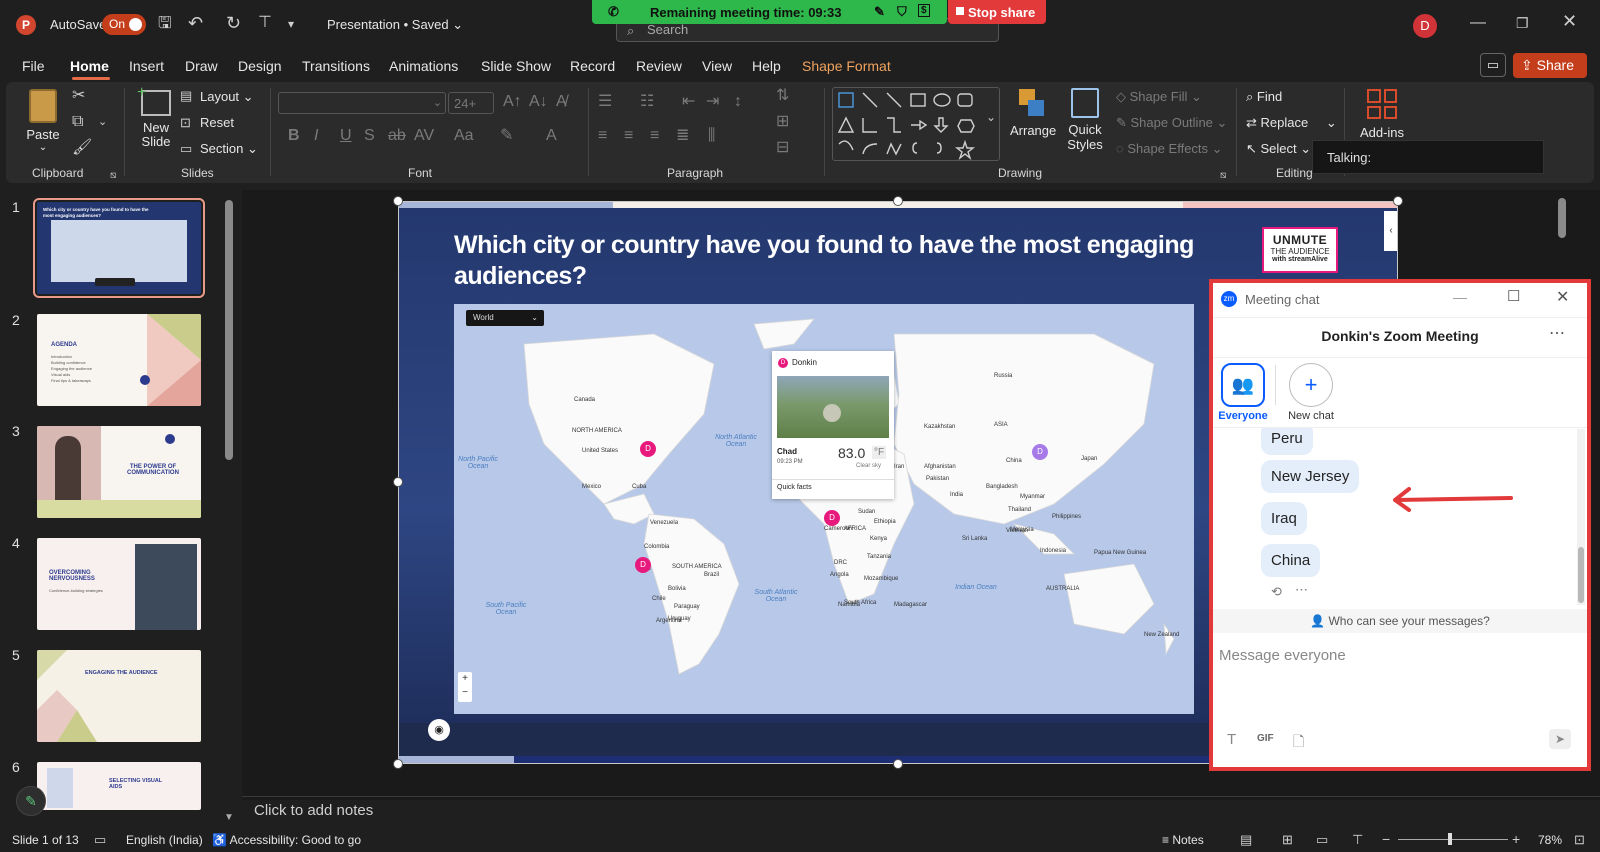 Image resolution: width=1600 pixels, height=852 pixels. Describe the element at coordinates (512, 102) in the screenshot. I see `grow-font-icon: A↑` at that location.